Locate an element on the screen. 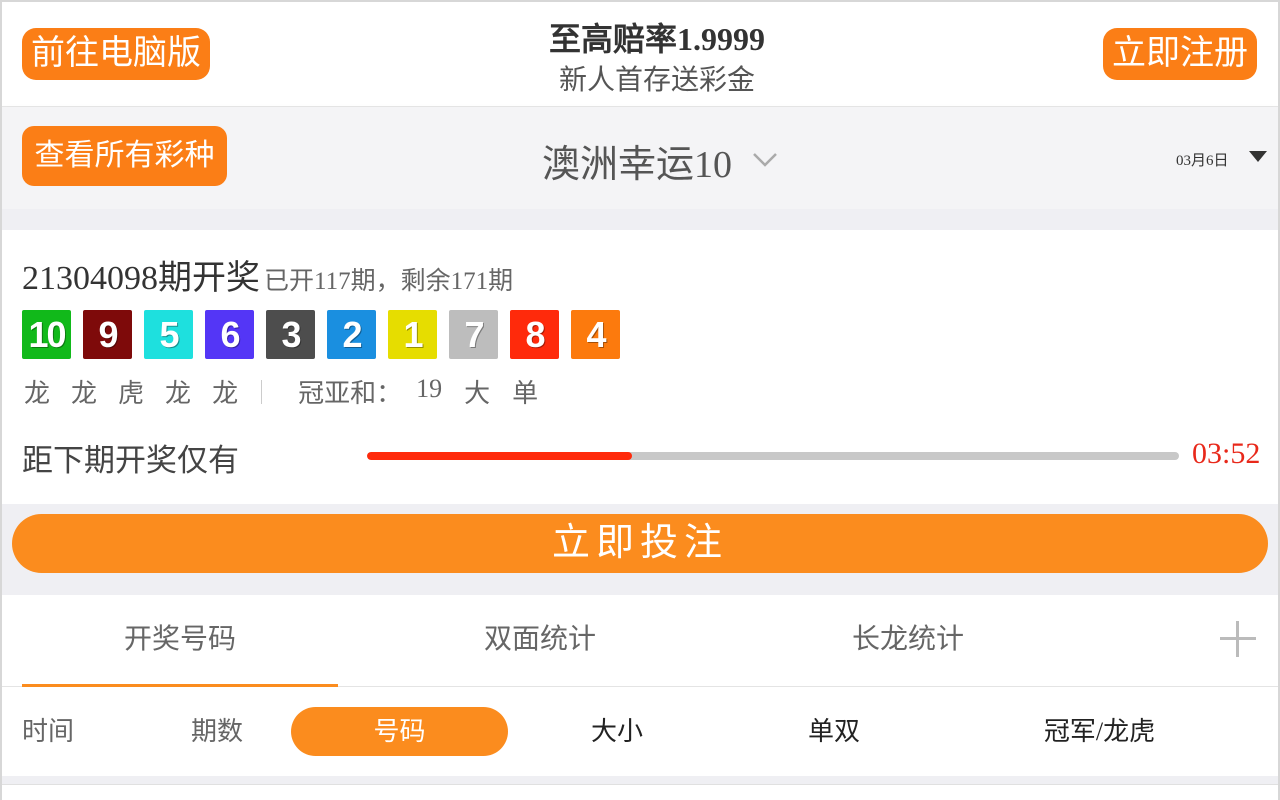 The width and height of the screenshot is (1280, 800). chevron-down-icon is located at coordinates (765, 160).